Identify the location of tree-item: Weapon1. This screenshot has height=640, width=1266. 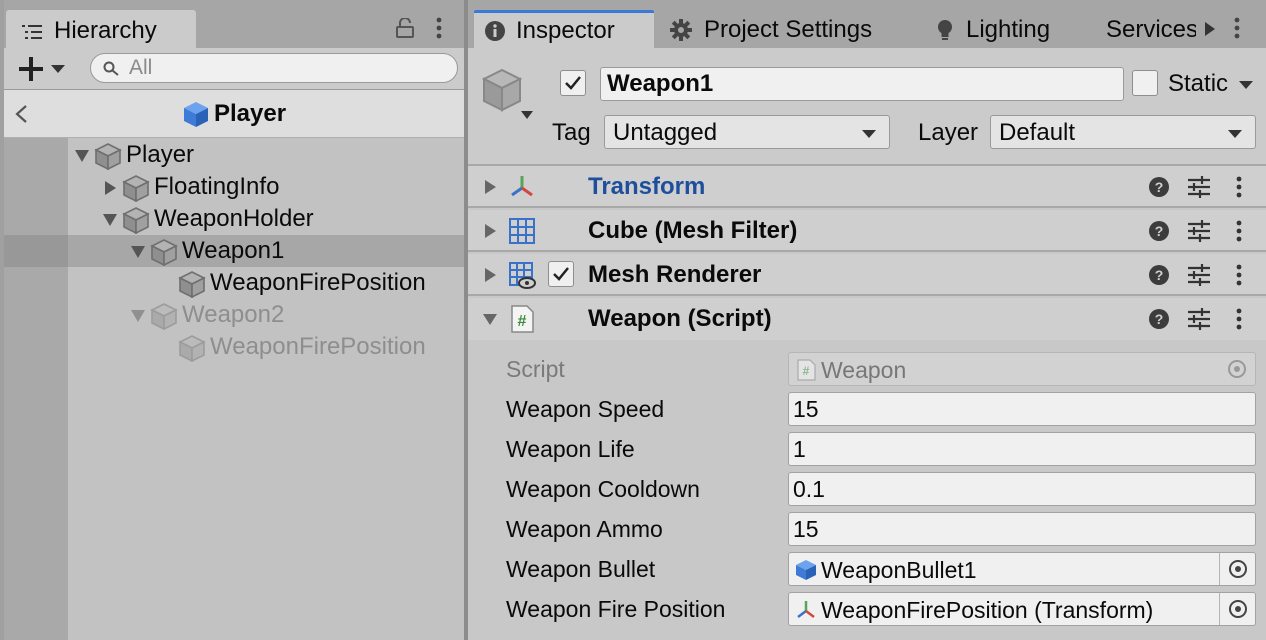
(234, 251).